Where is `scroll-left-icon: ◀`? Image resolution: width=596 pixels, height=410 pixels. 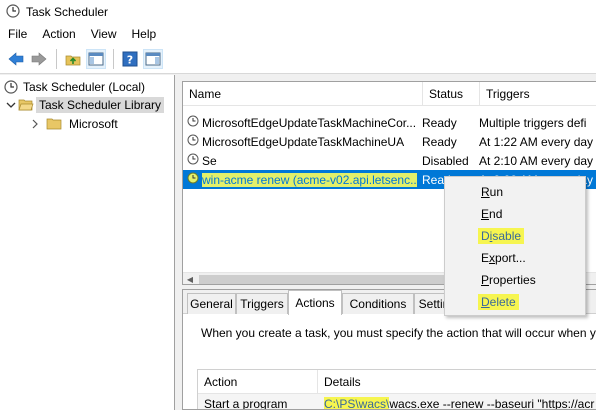
scroll-left-icon: ◀ is located at coordinates (190, 279).